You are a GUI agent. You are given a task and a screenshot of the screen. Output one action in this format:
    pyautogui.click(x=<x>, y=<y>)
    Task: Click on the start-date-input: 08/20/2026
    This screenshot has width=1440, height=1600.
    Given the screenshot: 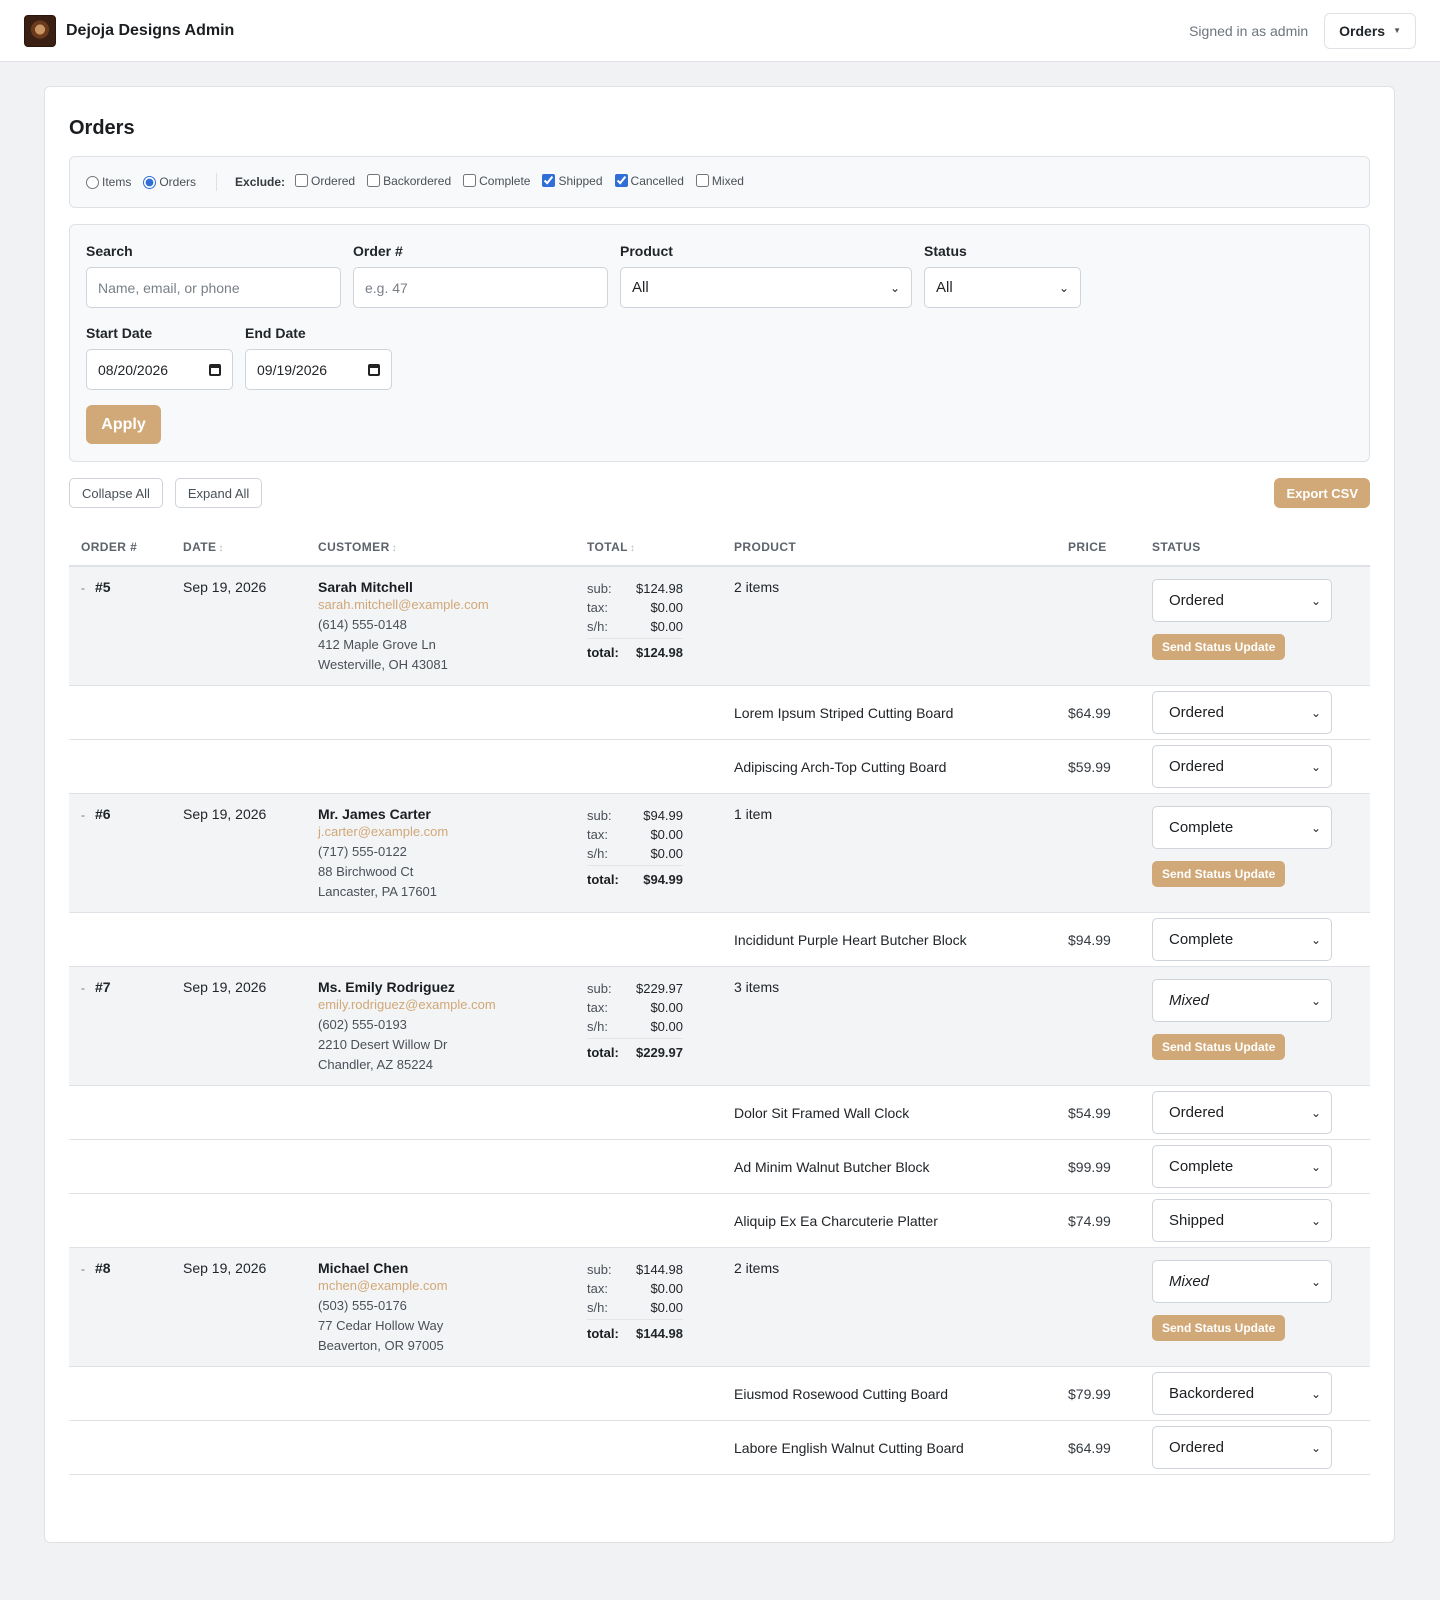 What is the action you would take?
    pyautogui.click(x=159, y=369)
    